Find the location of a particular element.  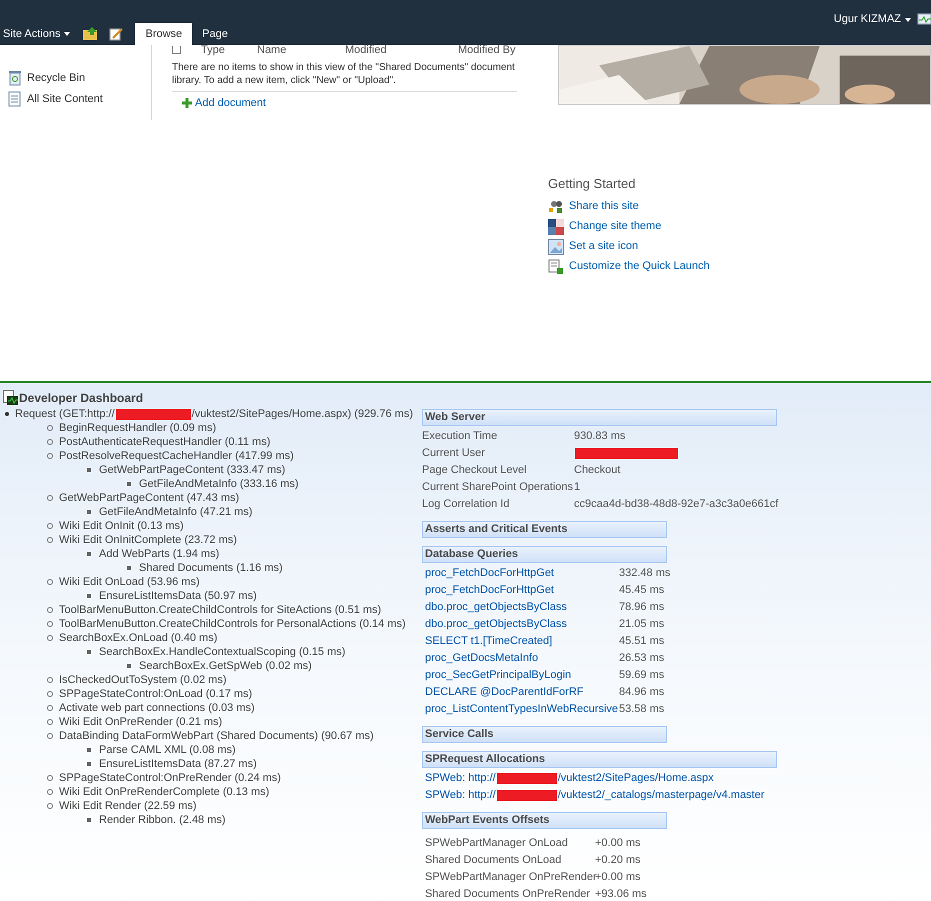

dashboard-icon is located at coordinates (11, 398).